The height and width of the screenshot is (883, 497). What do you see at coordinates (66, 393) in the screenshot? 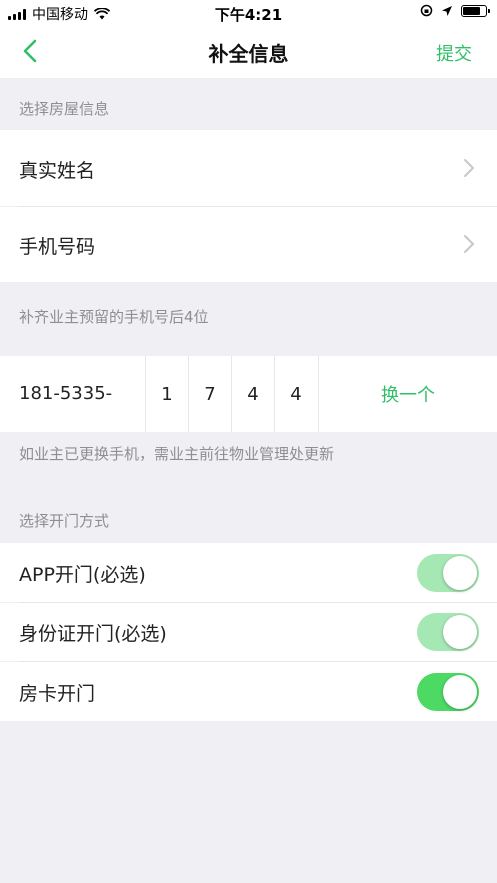
I see `phone-prefix: 181-5335-` at bounding box center [66, 393].